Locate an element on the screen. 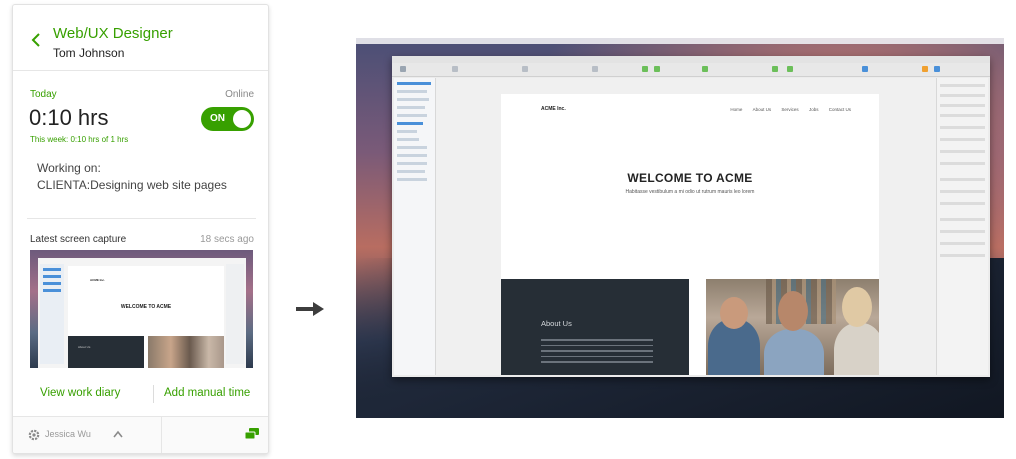 The width and height of the screenshot is (1016, 459). align-icon is located at coordinates (645, 69).